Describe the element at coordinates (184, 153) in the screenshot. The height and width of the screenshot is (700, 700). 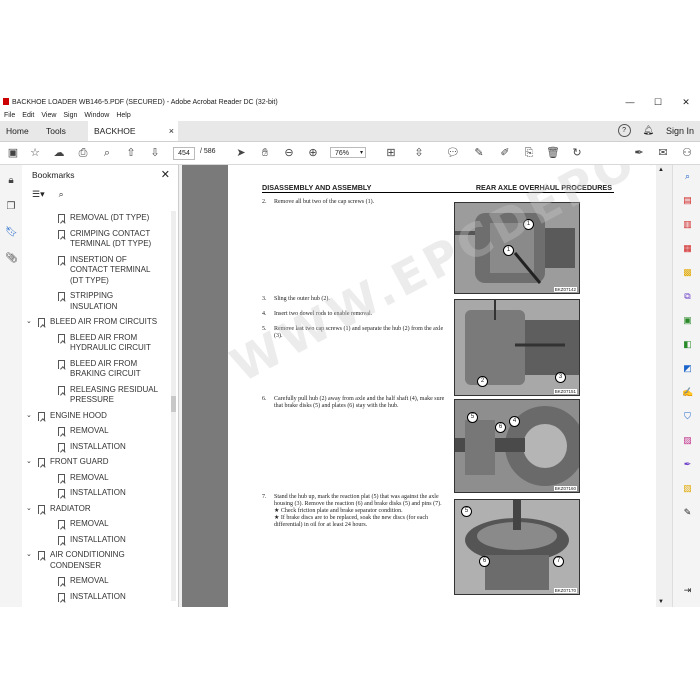
I see `page-number-input: 454` at that location.